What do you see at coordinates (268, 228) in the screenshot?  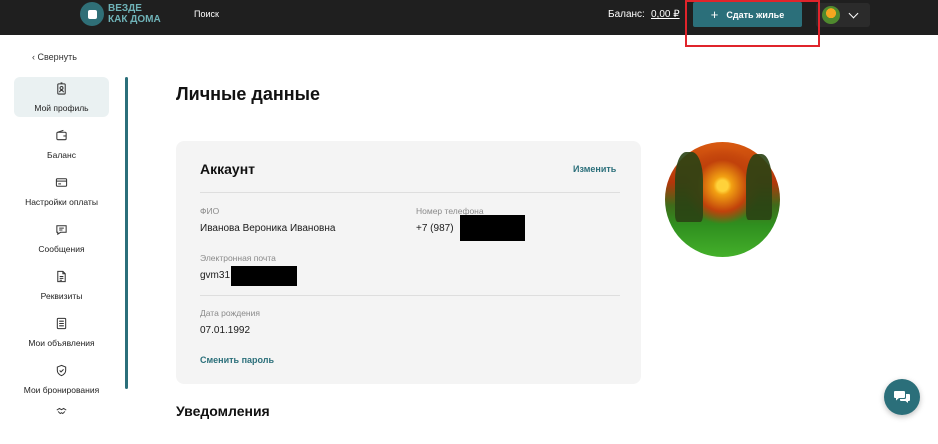 I see `fio-value: Иванова Вероника Ивановна` at bounding box center [268, 228].